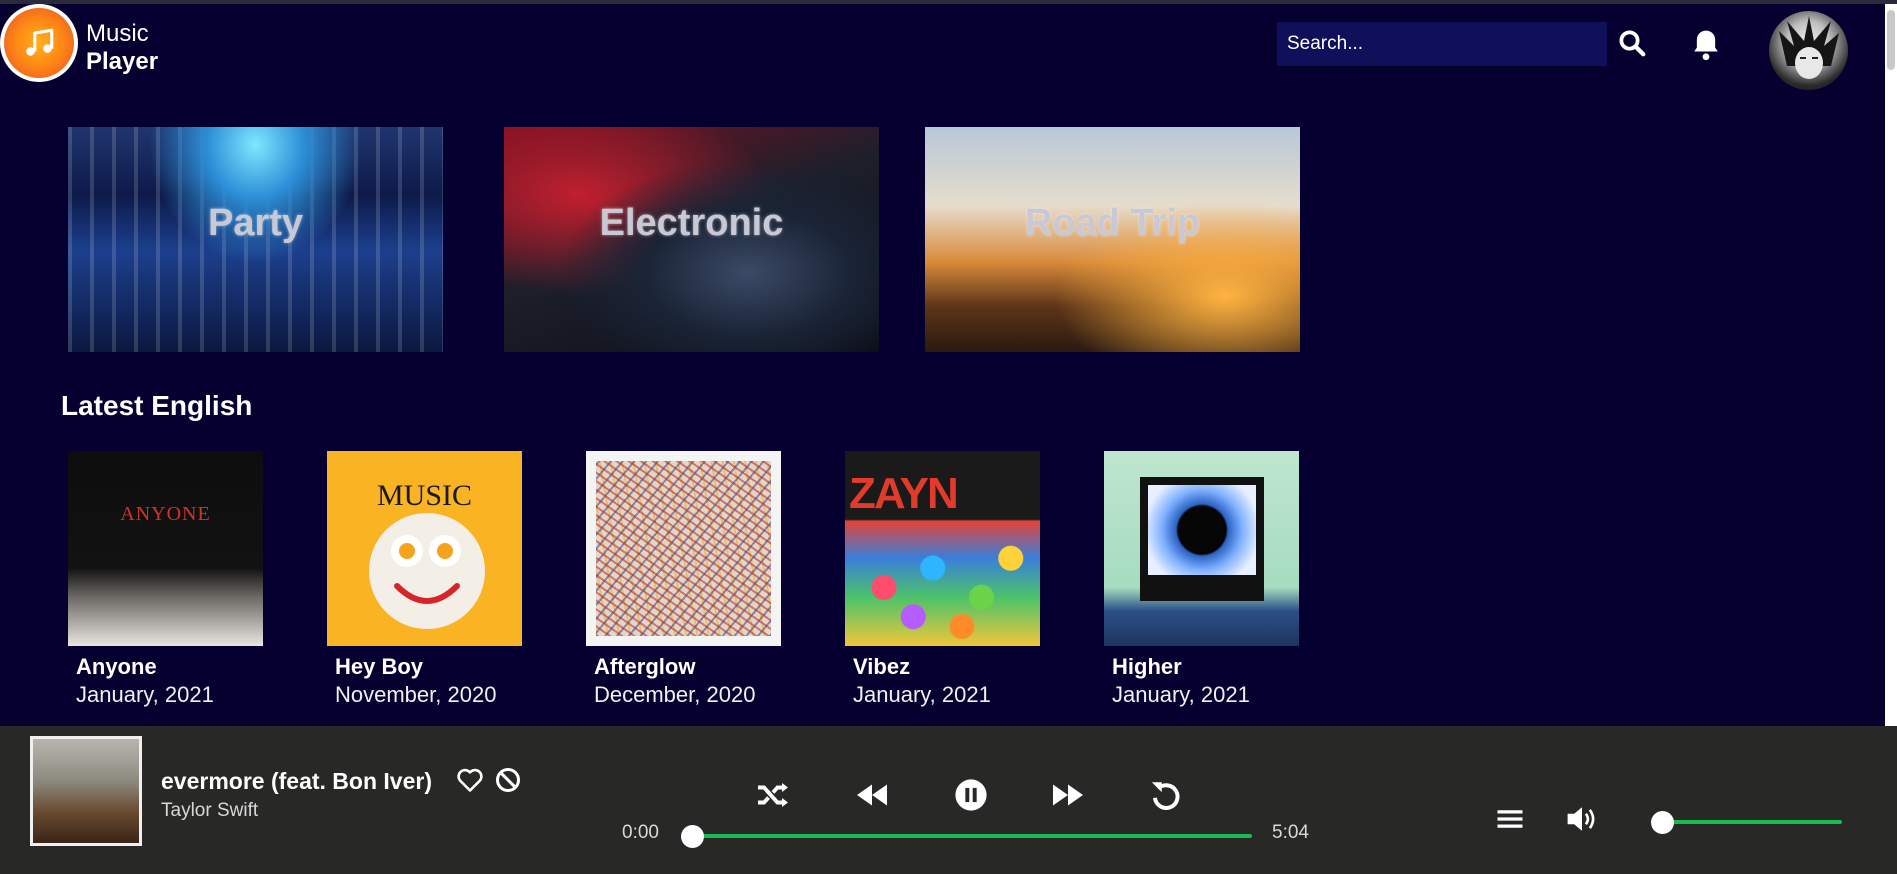  What do you see at coordinates (255, 223) in the screenshot?
I see `genre-label: Party` at bounding box center [255, 223].